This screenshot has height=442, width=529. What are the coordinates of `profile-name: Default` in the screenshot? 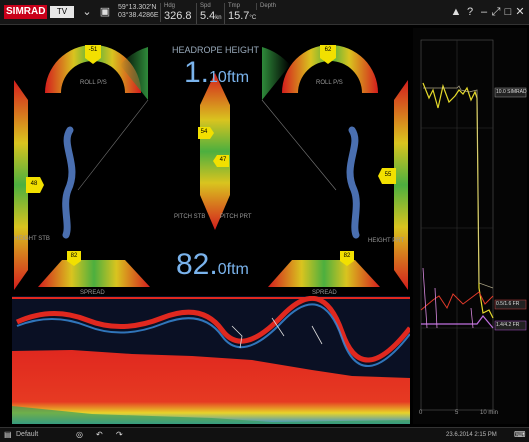 It's located at (27, 435).